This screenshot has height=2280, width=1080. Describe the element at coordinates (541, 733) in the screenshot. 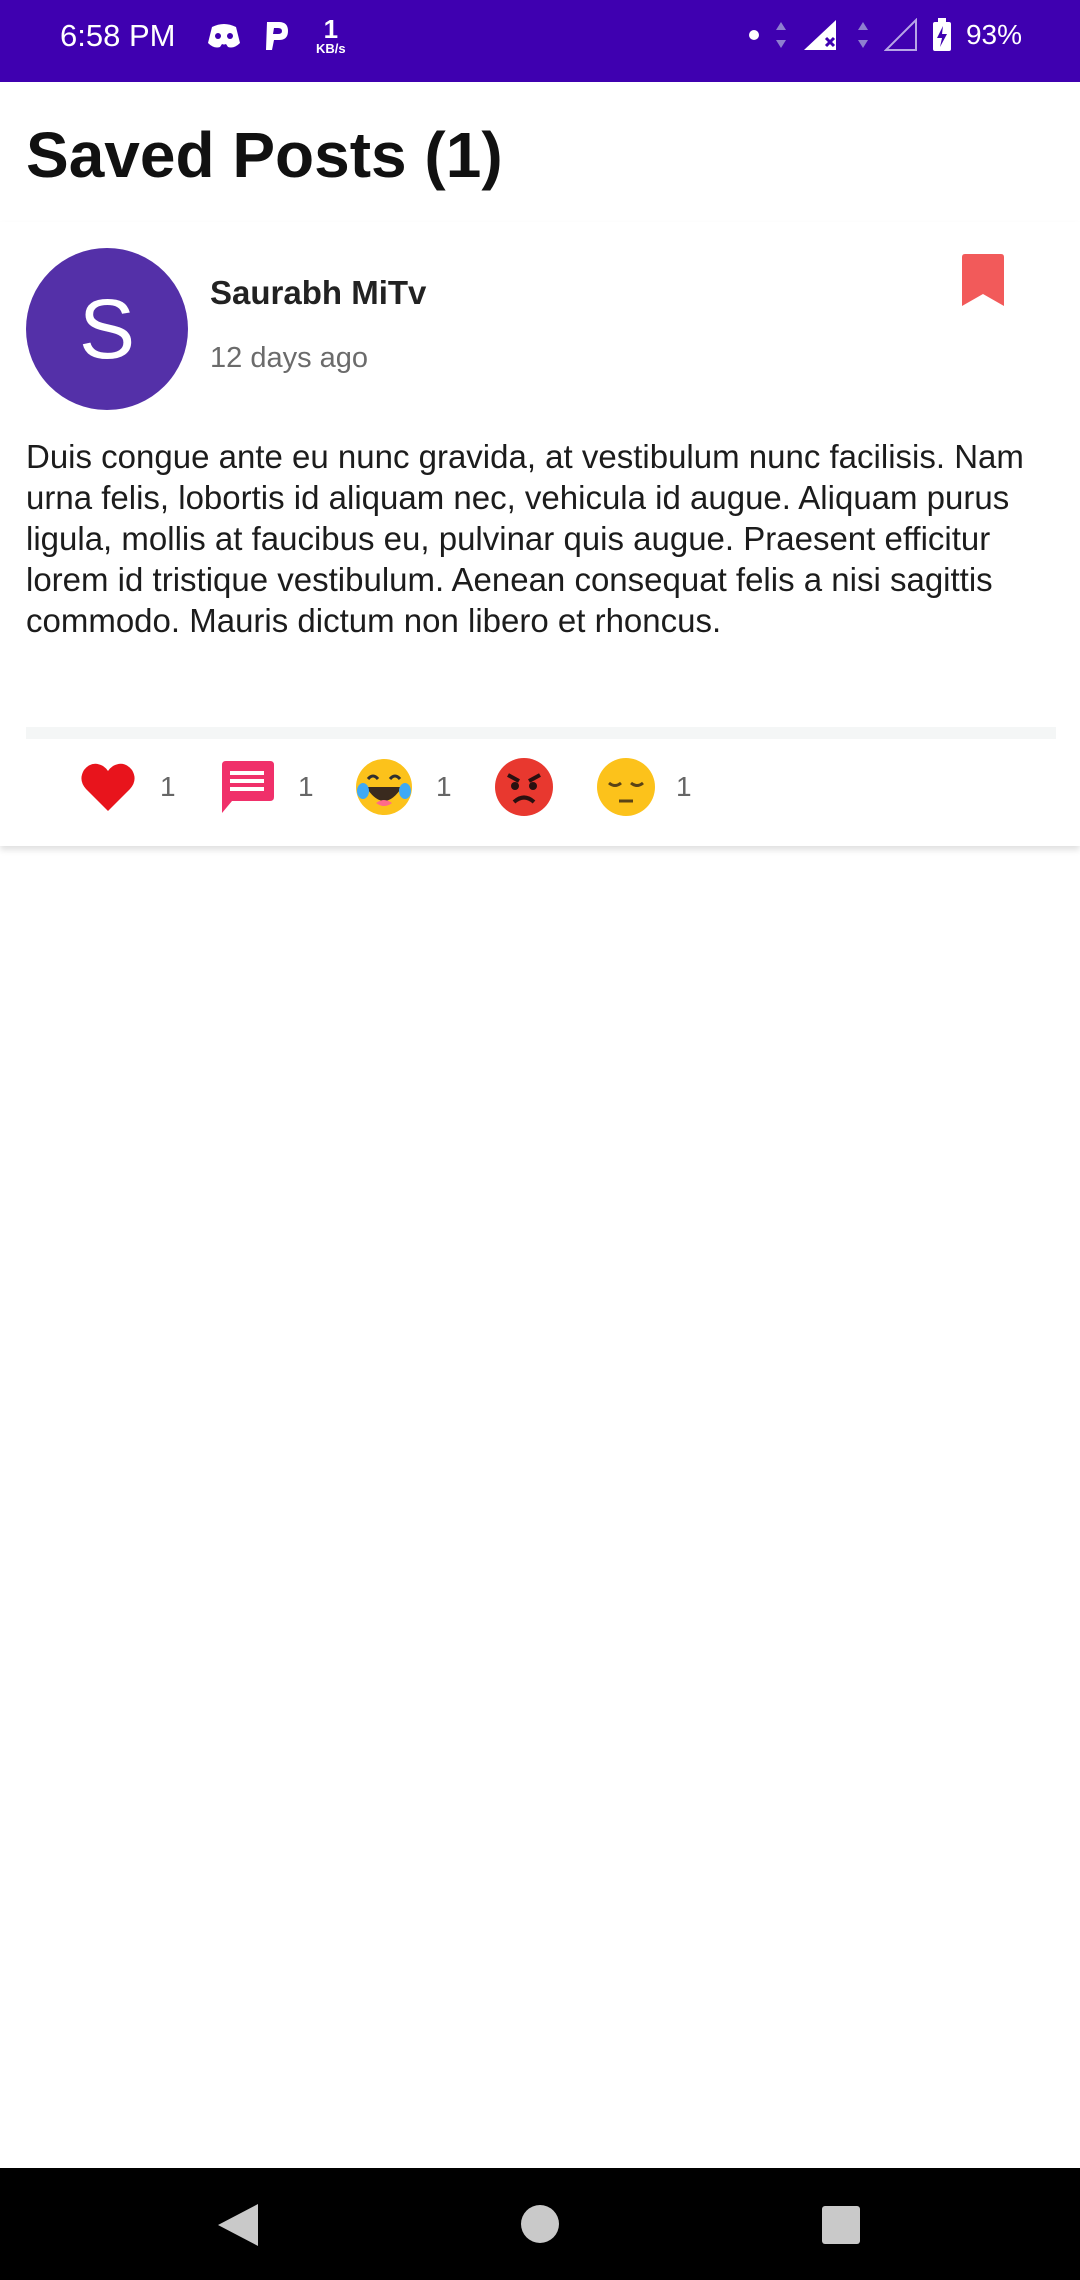

I see `divider` at that location.